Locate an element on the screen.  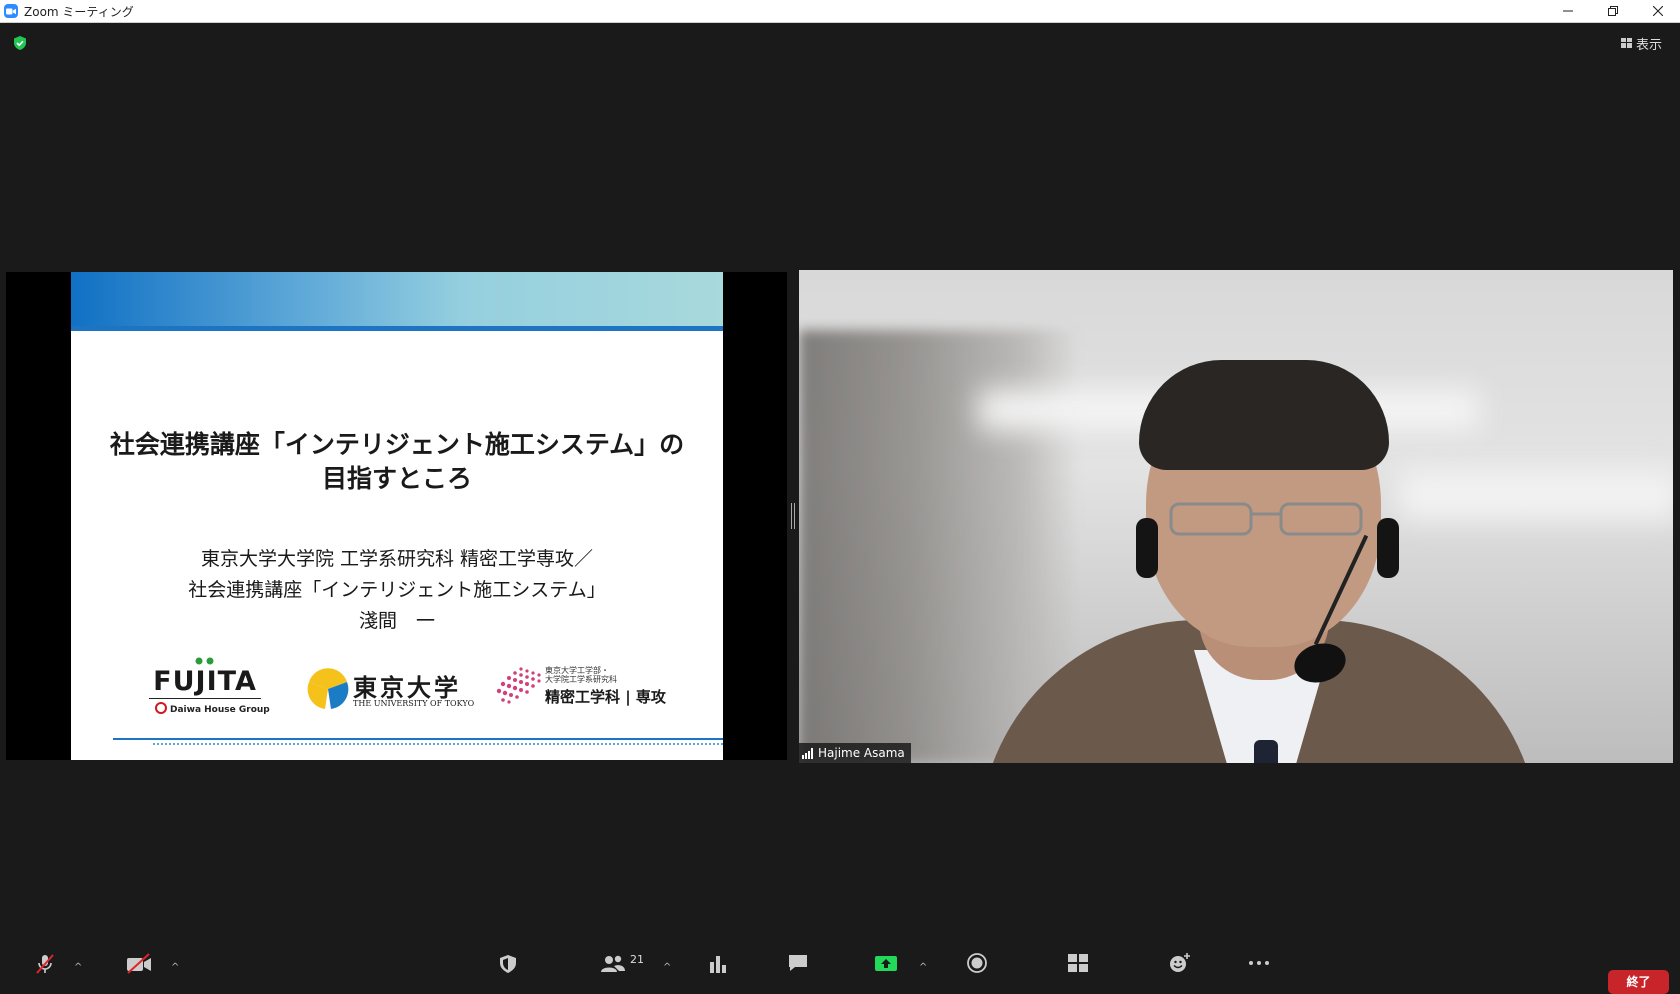
dept-logo-small: 東京大学工学部・ 大学院工学系研究科 is located at coordinates (581, 675).